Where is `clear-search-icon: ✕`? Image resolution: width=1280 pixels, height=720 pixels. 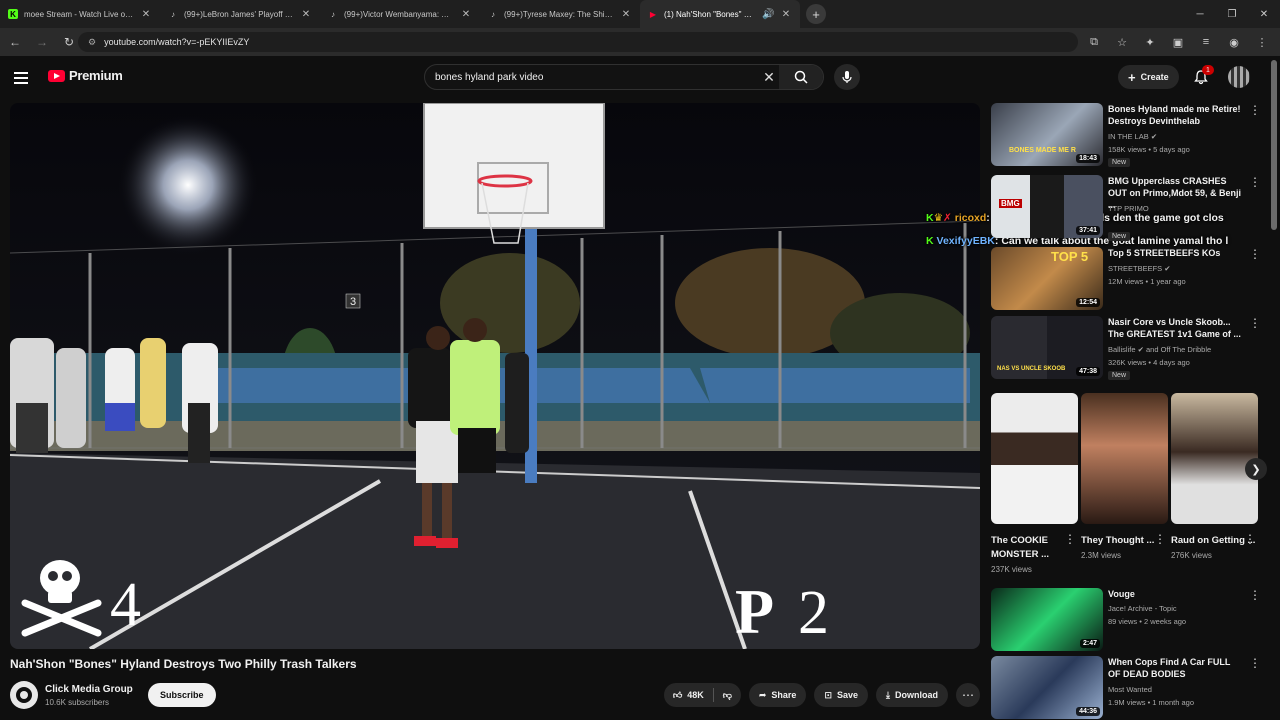 clear-search-icon: ✕ is located at coordinates (769, 77).